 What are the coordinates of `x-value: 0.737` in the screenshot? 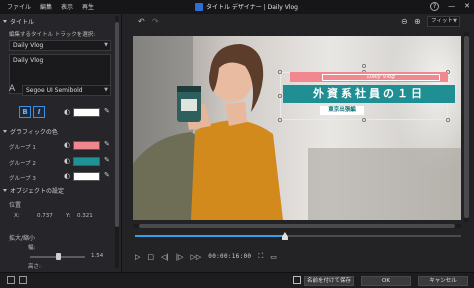 It's located at (45, 216).